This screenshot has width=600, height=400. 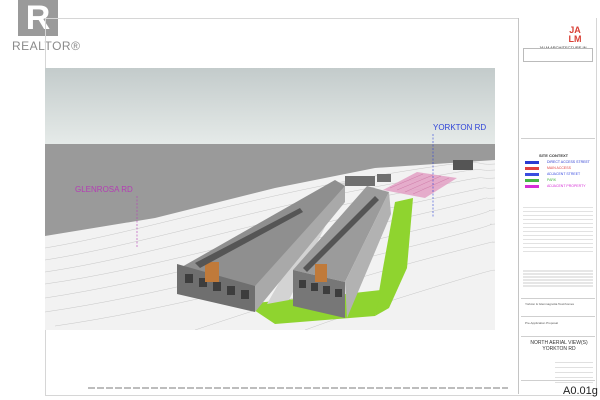 What do you see at coordinates (550, 304) in the screenshot?
I see `project-name: Yorkton & Glenmagnolia Townhomes` at bounding box center [550, 304].